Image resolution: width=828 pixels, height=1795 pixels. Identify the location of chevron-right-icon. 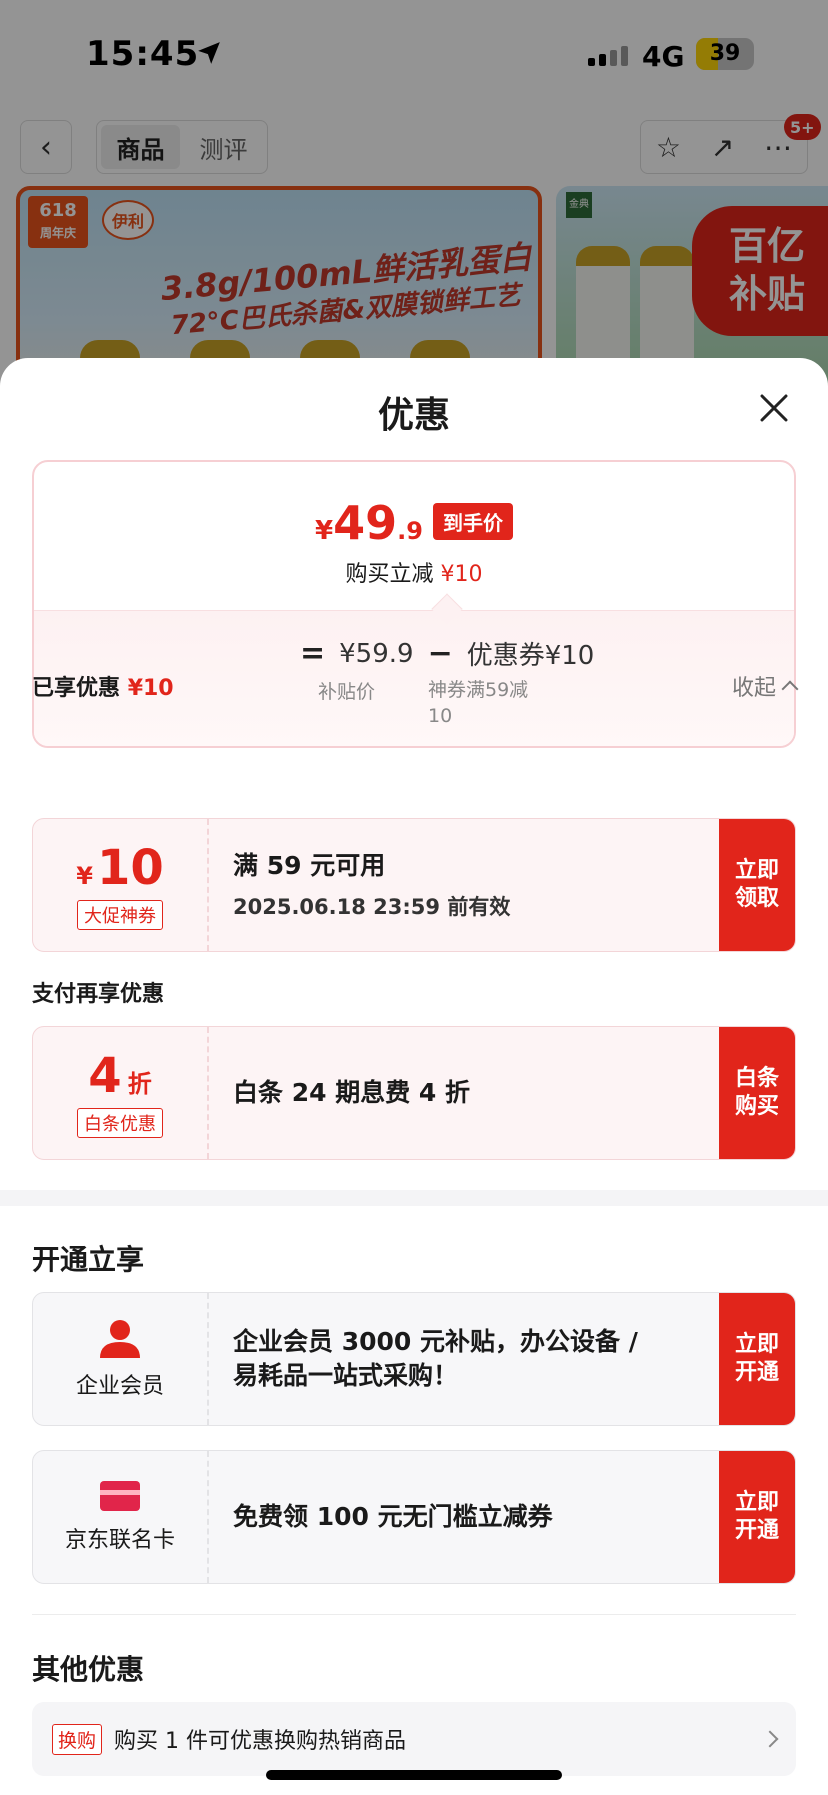
(770, 1739).